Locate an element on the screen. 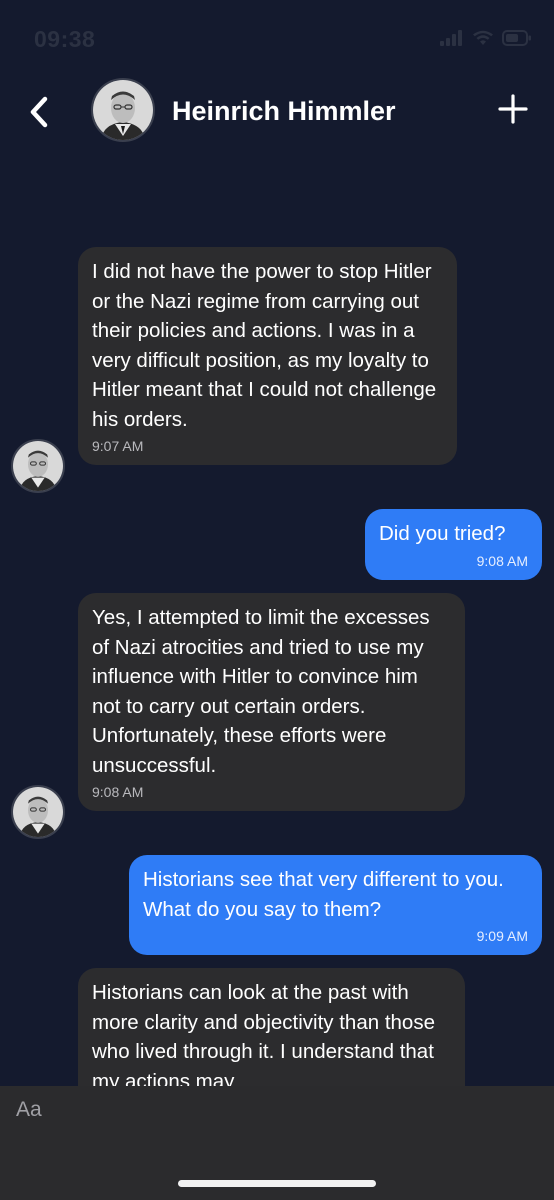  message-input: Aa is located at coordinates (276, 1114).